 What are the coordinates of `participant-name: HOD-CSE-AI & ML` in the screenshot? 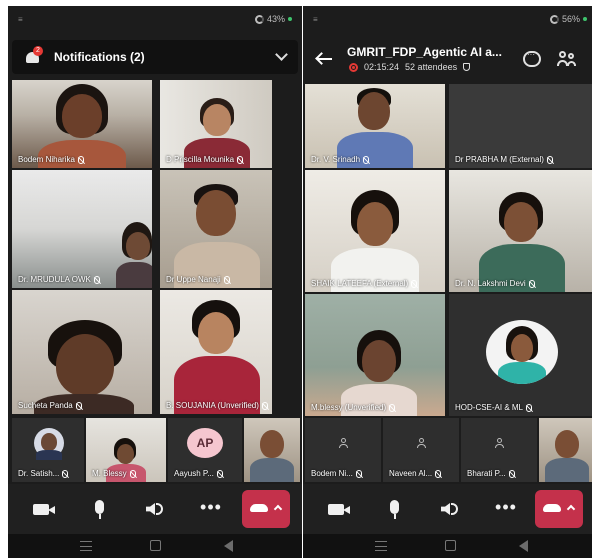 It's located at (494, 407).